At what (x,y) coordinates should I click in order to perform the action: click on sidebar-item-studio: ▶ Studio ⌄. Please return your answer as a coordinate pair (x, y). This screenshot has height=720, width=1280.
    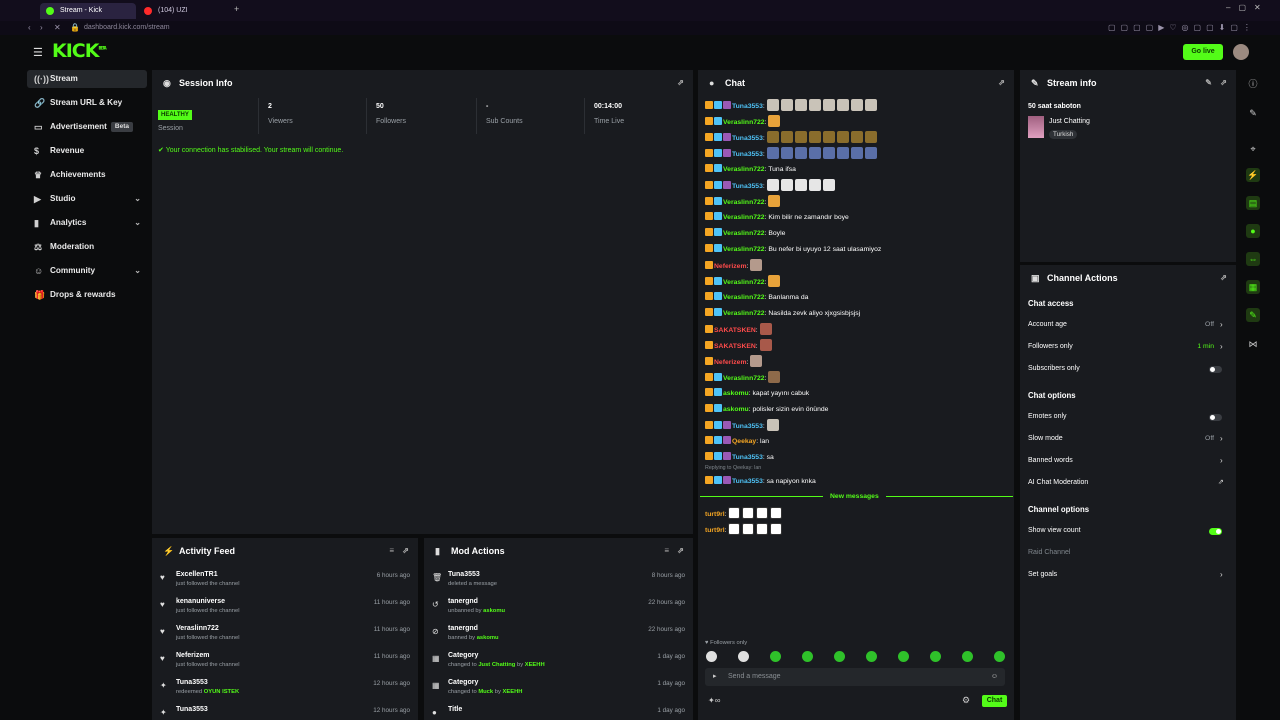
    Looking at the image, I should click on (87, 199).